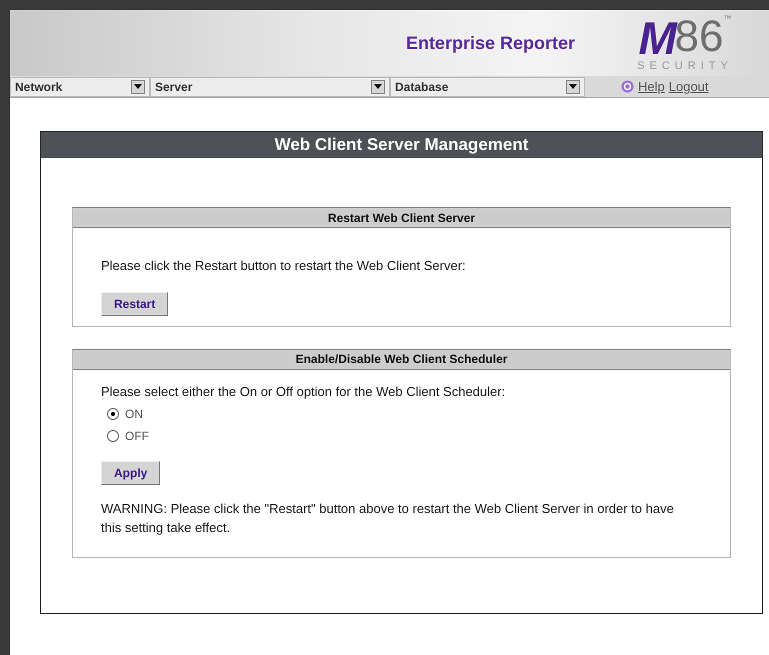  What do you see at coordinates (688, 86) in the screenshot?
I see `nav-link: Logout` at bounding box center [688, 86].